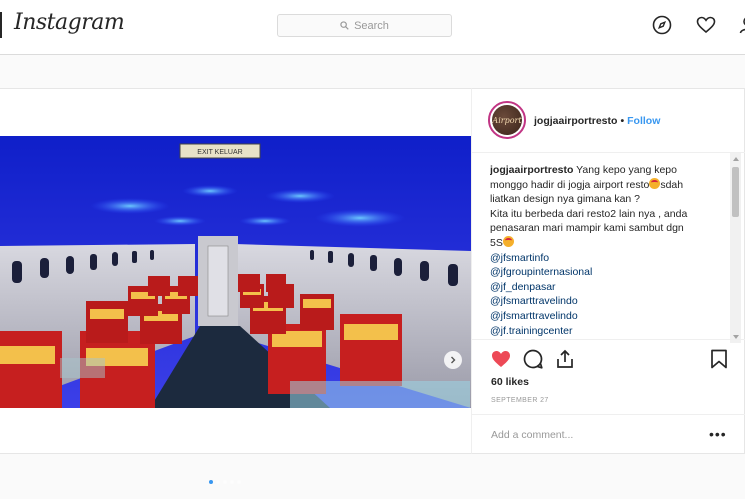 This screenshot has width=745, height=499. I want to click on follow-button: Follow, so click(643, 121).